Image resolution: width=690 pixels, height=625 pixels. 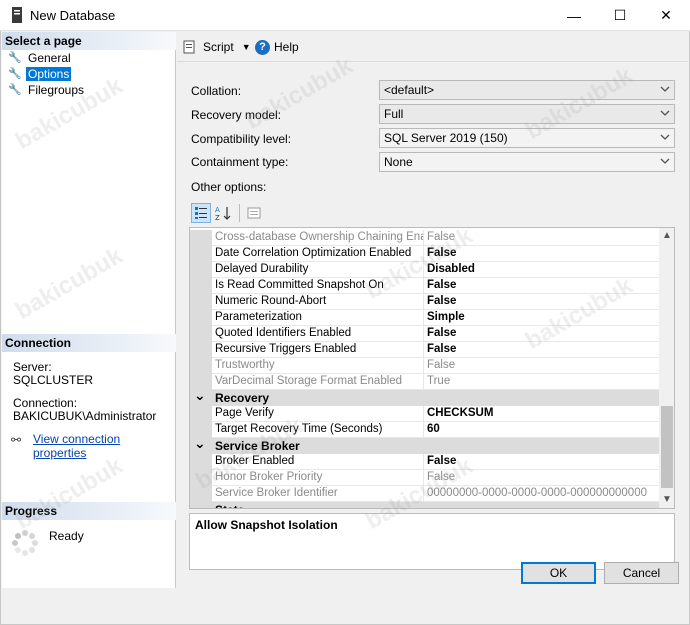 What do you see at coordinates (189, 47) in the screenshot?
I see `script-icon` at bounding box center [189, 47].